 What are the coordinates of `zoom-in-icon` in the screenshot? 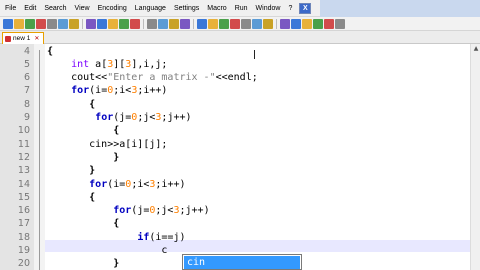 It's located at (174, 23).